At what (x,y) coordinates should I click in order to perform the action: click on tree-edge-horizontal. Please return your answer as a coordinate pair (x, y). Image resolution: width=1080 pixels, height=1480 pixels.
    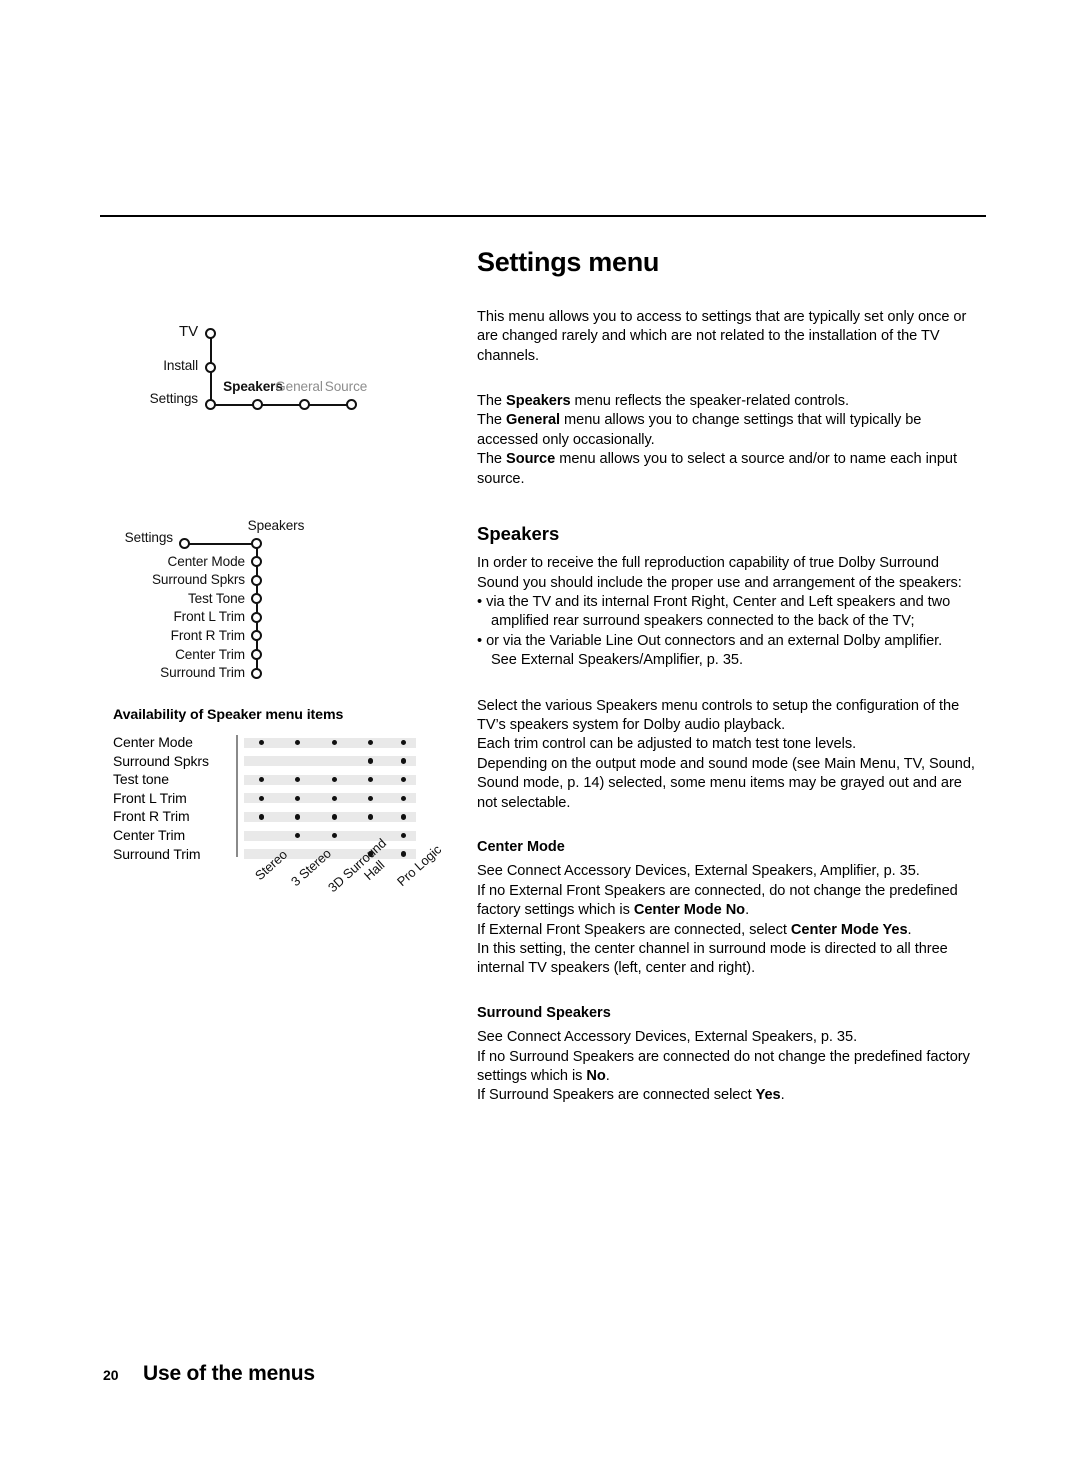
    Looking at the image, I should click on (220, 543).